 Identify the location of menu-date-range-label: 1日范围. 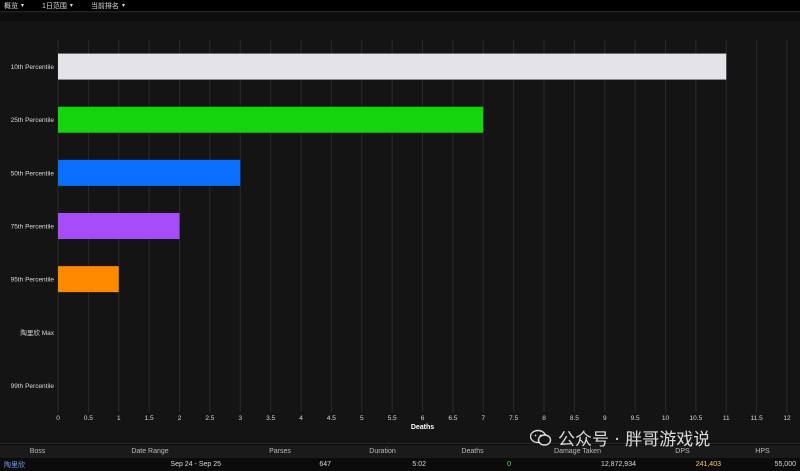
(54, 6).